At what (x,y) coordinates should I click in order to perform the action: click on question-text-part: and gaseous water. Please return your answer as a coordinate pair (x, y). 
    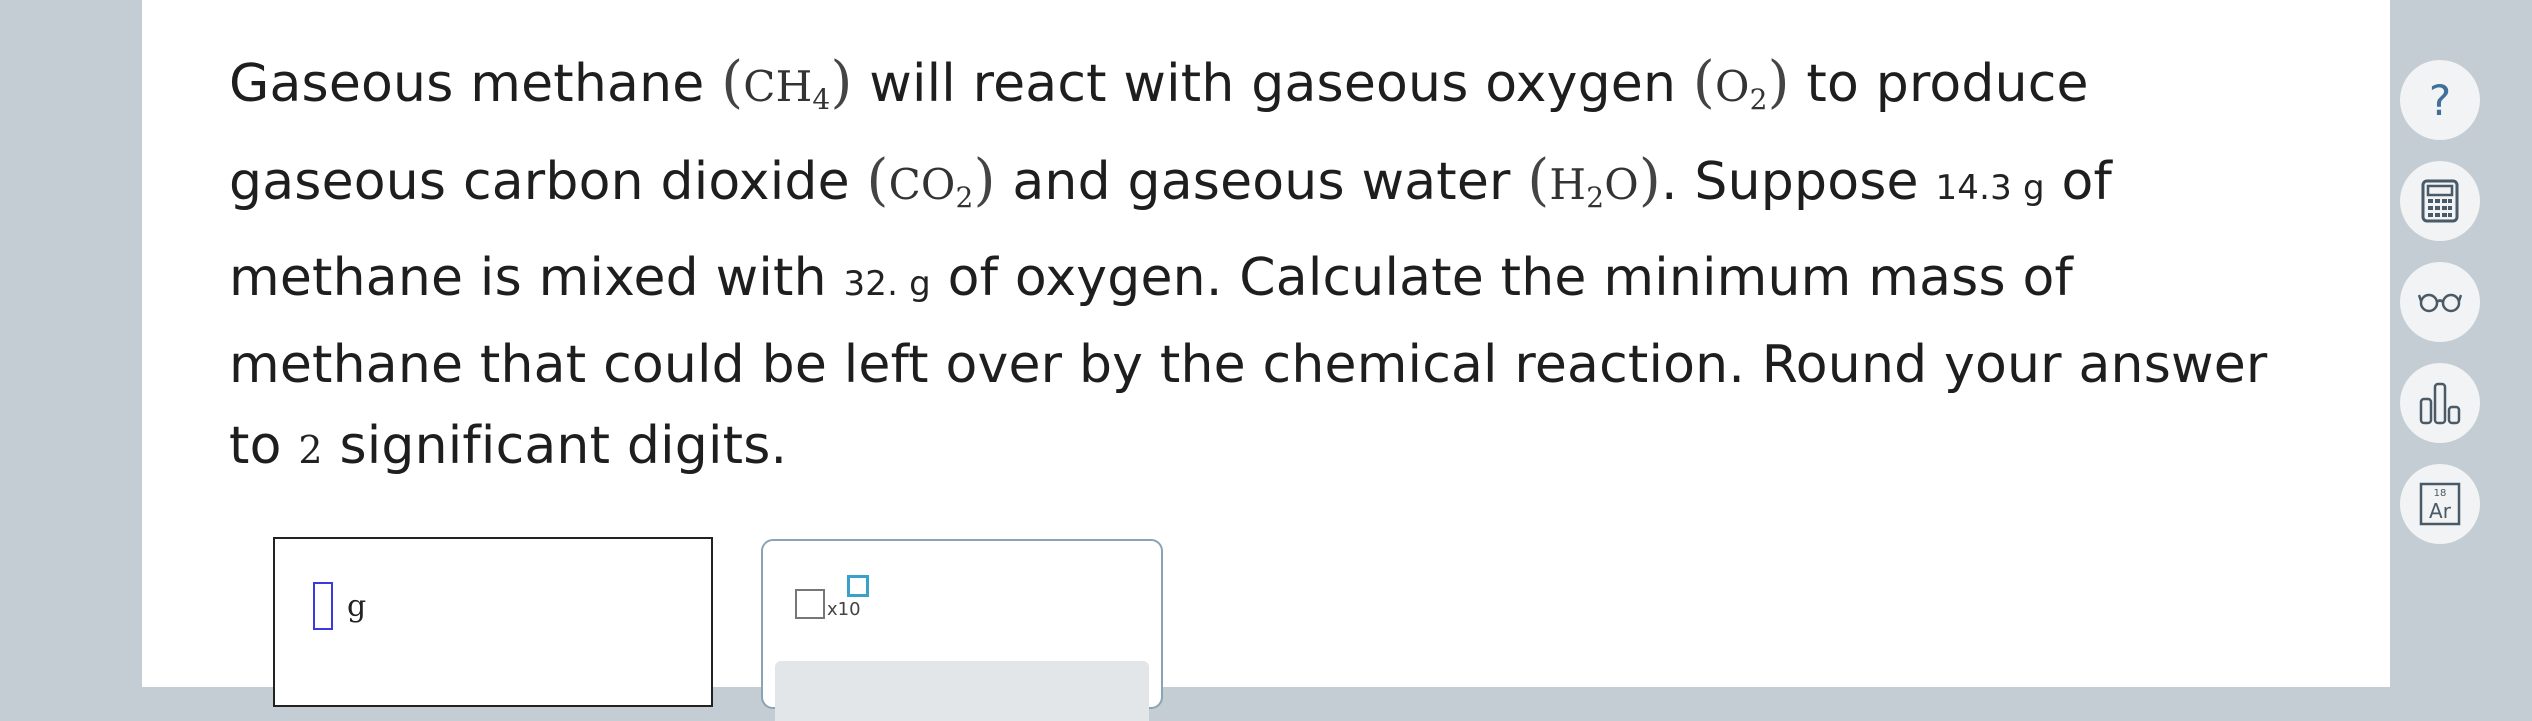
    Looking at the image, I should click on (1261, 182).